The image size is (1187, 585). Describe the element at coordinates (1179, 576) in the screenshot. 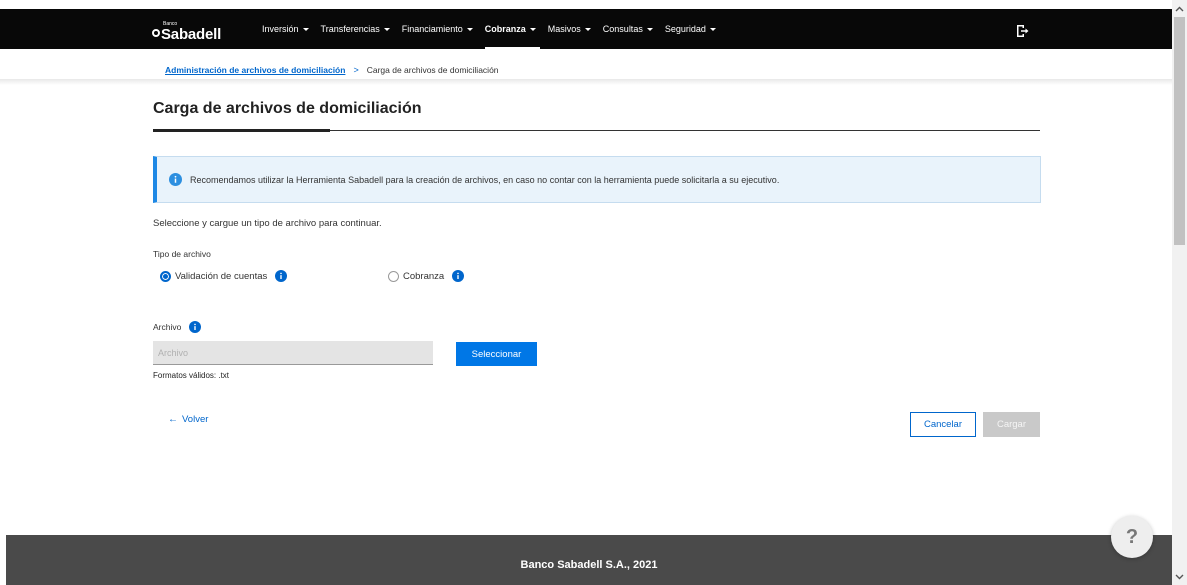

I see `scroll-down-icon` at that location.